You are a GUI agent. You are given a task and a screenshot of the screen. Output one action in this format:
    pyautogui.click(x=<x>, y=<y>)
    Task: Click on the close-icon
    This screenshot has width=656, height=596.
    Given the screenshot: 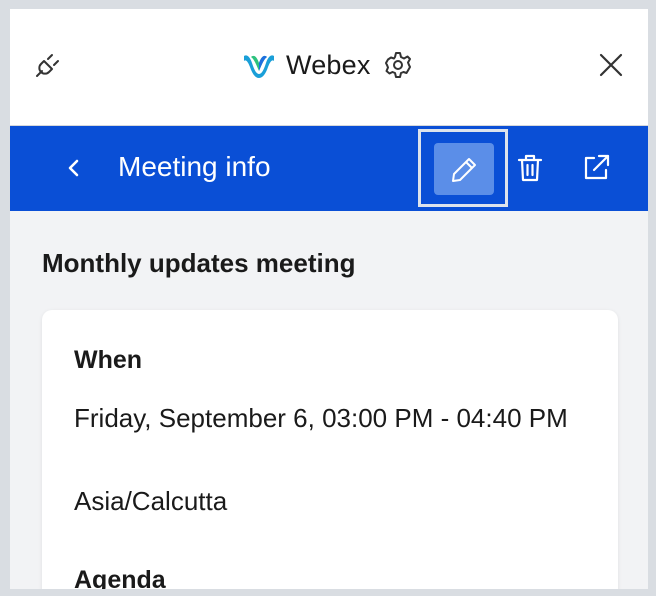 What is the action you would take?
    pyautogui.click(x=611, y=65)
    